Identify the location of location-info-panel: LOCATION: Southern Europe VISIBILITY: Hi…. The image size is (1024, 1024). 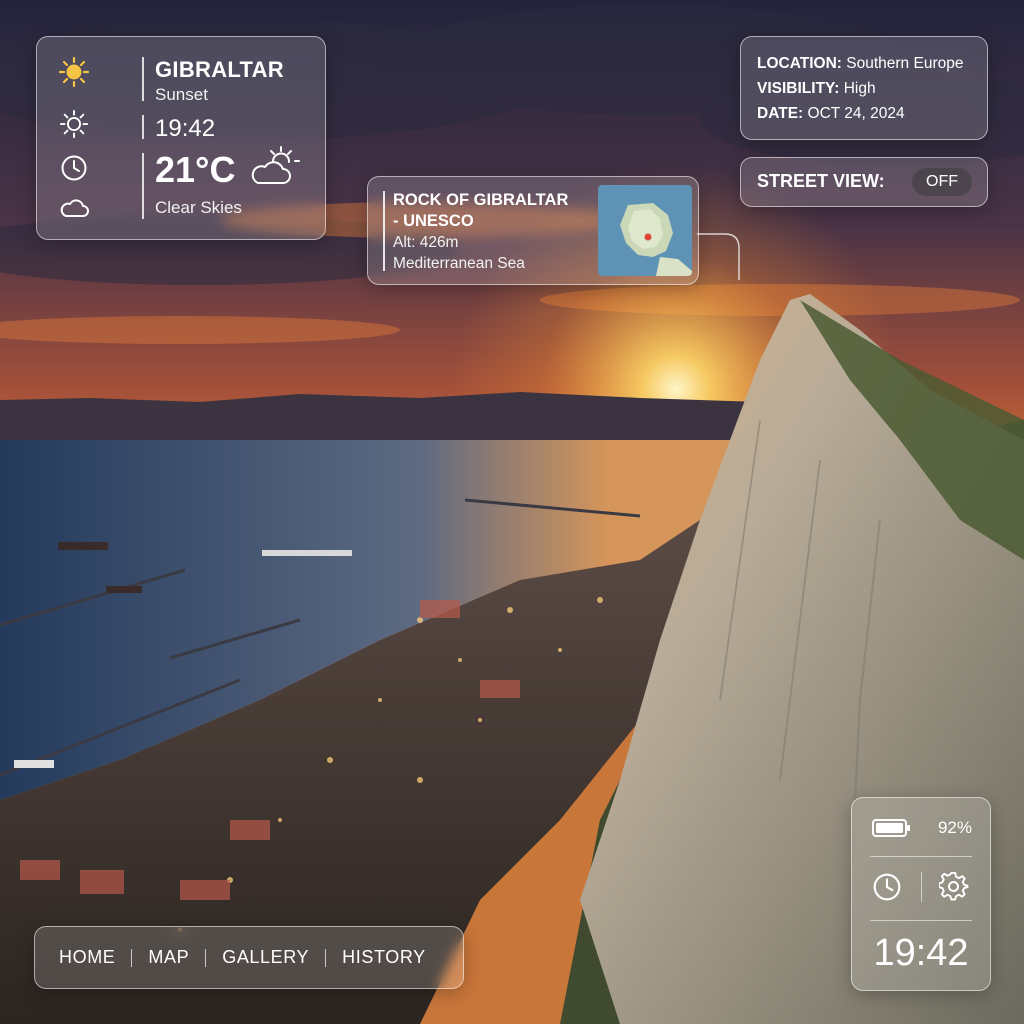
(864, 88).